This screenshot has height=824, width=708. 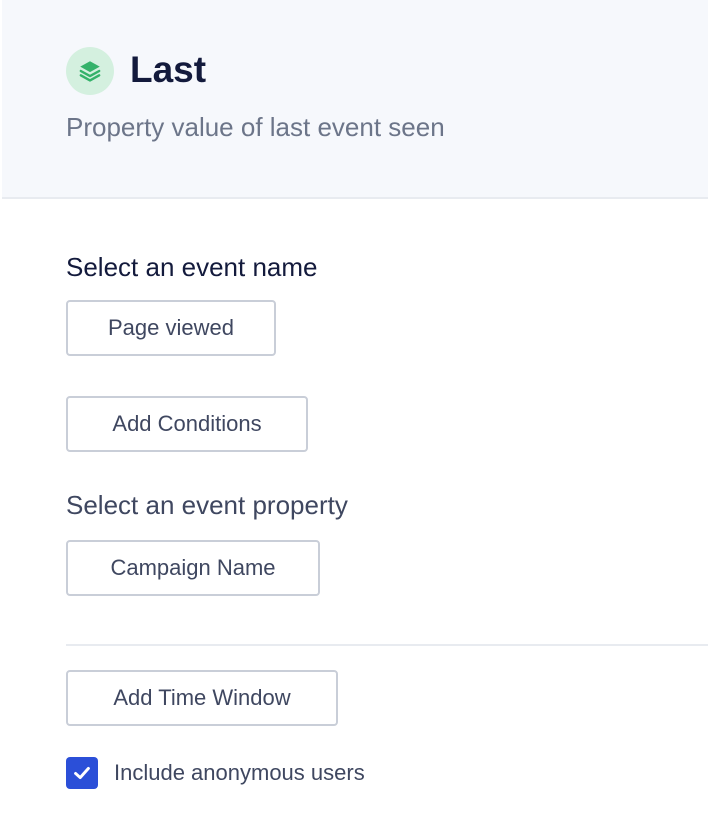 I want to click on stacked-layers-icon, so click(x=90, y=71).